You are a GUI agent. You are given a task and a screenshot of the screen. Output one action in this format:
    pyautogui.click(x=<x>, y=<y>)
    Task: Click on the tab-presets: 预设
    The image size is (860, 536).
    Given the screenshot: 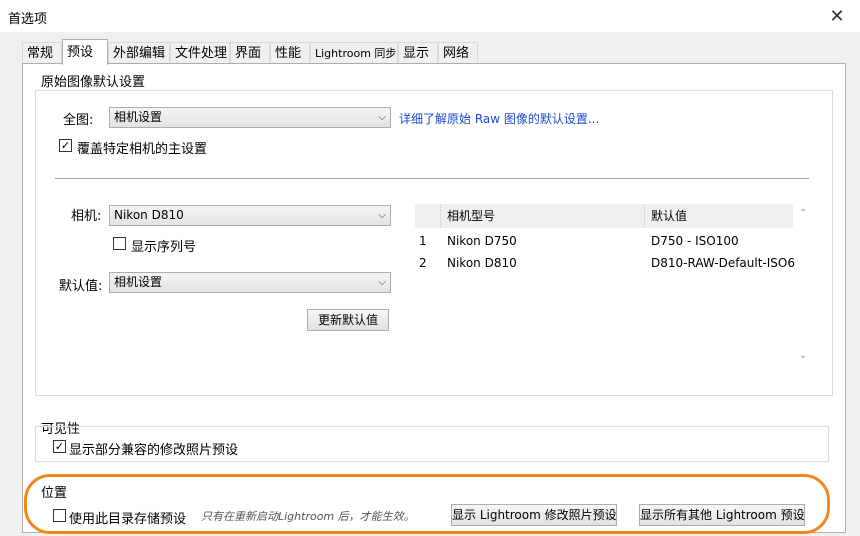 What is the action you would take?
    pyautogui.click(x=85, y=52)
    